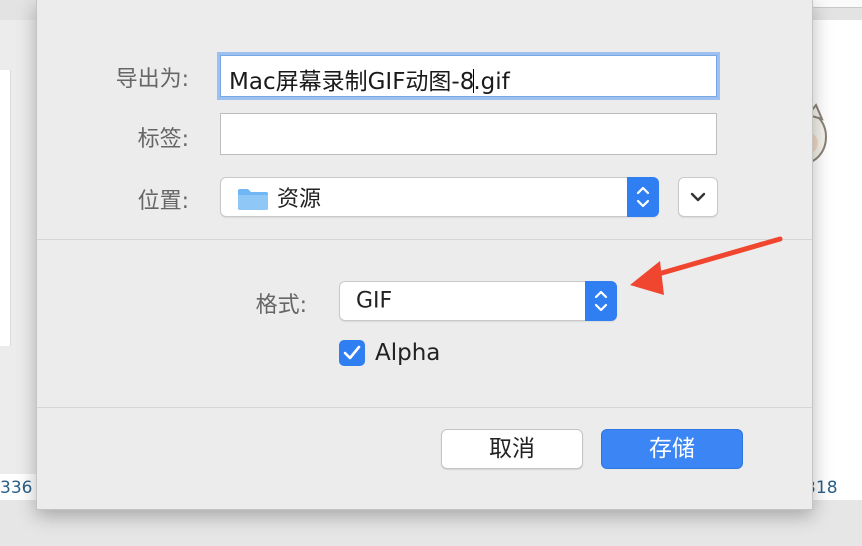 This screenshot has width=862, height=546. What do you see at coordinates (439, 197) in the screenshot?
I see `location-popup: 资源` at bounding box center [439, 197].